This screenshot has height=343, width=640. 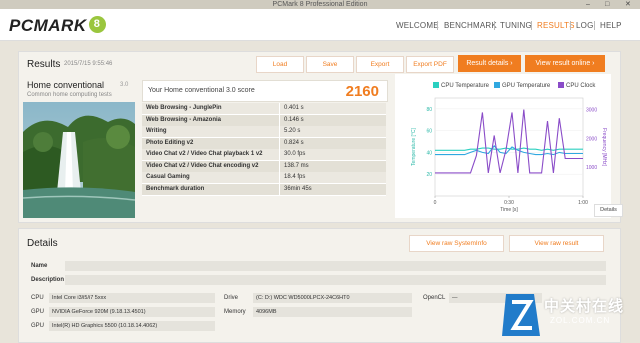 What do you see at coordinates (628, 4) in the screenshot?
I see `close-button: ✕` at bounding box center [628, 4].